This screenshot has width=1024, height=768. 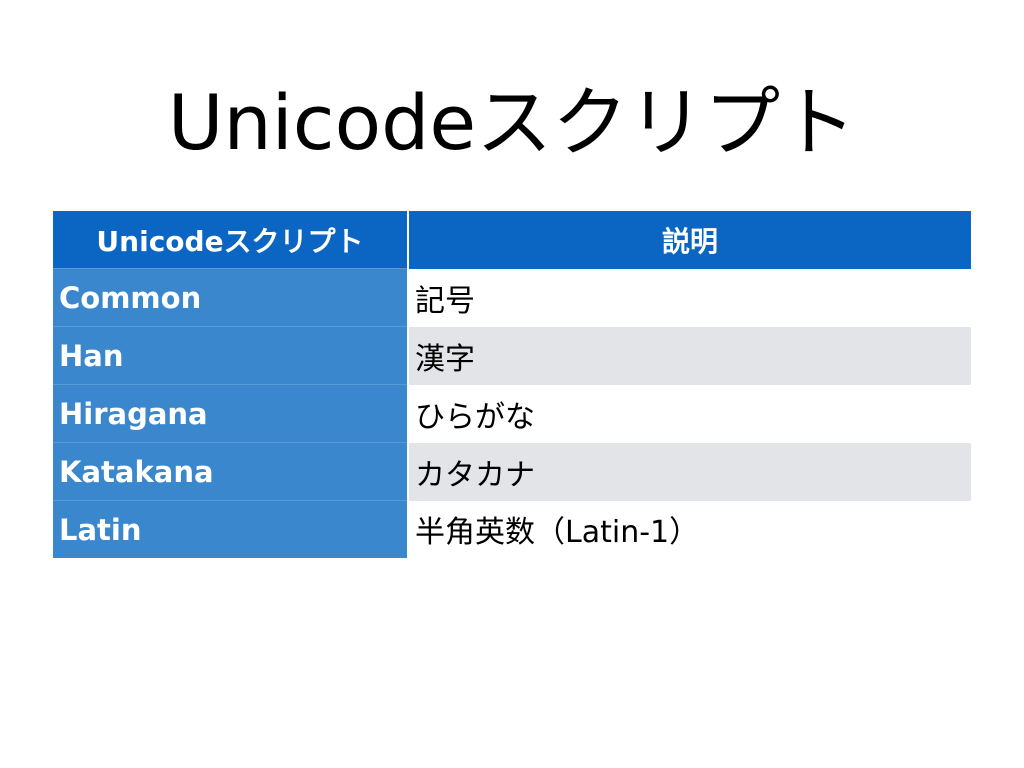 I want to click on table-row: Han 漢字, so click(x=512, y=355).